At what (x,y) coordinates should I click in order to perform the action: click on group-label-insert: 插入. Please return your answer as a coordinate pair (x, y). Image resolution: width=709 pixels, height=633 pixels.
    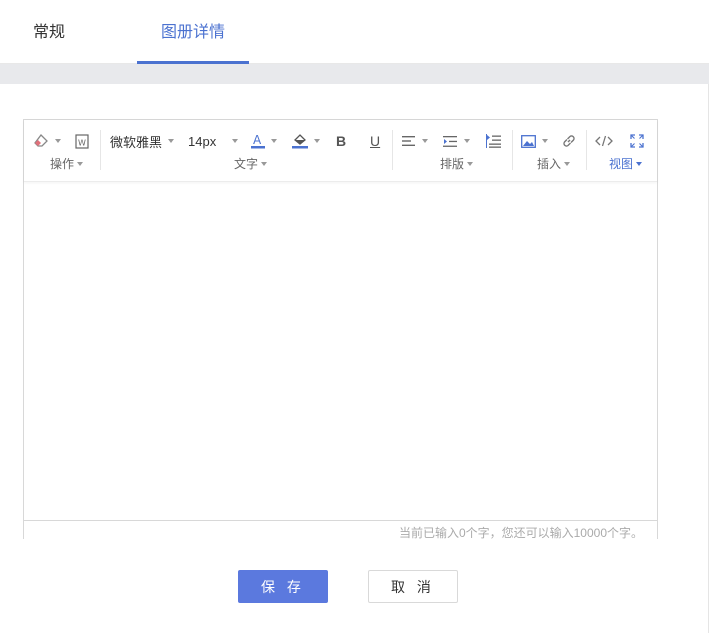
    Looking at the image, I should click on (554, 163).